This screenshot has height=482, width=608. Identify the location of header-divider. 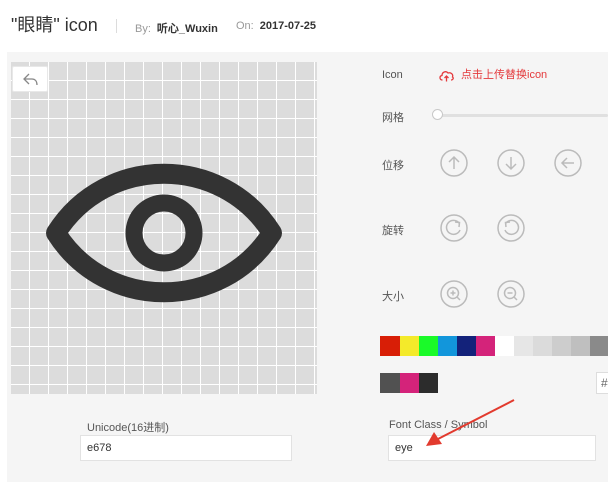
(116, 26).